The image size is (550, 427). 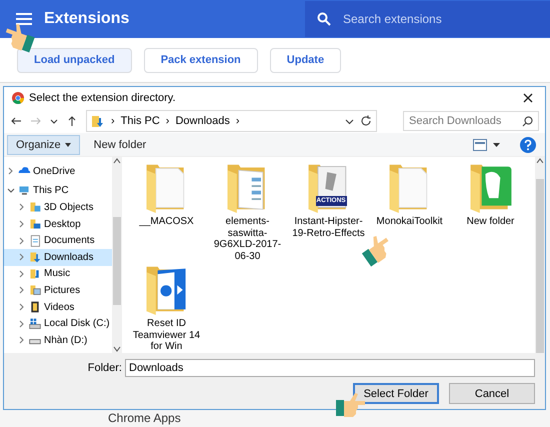 I want to click on tree-item: 3D Objects, so click(x=58, y=207).